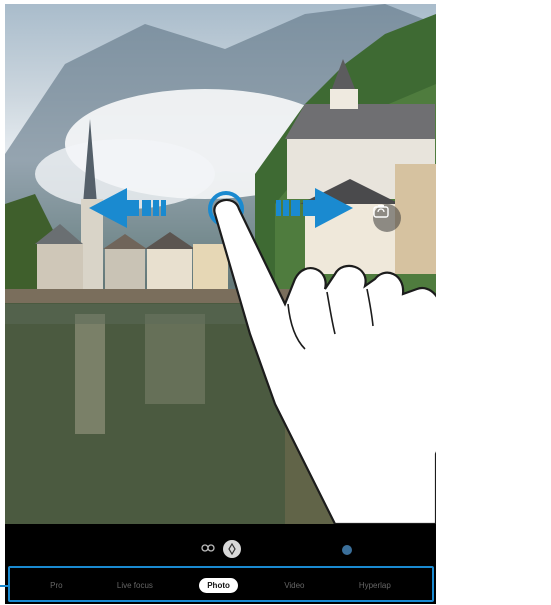 The height and width of the screenshot is (605, 551). What do you see at coordinates (208, 548) in the screenshot?
I see `lens-switch-icon` at bounding box center [208, 548].